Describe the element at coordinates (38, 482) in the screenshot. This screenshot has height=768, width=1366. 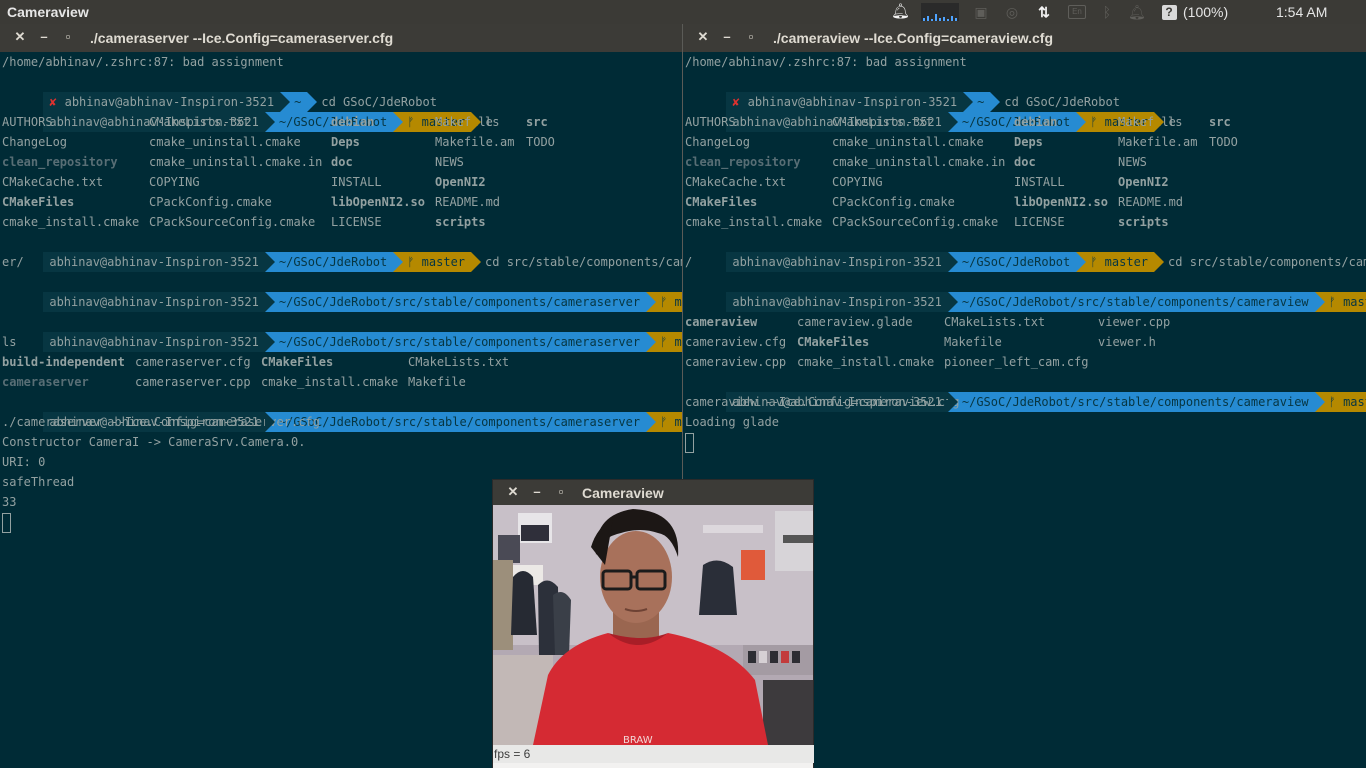
I see `output-line: safeThread` at that location.